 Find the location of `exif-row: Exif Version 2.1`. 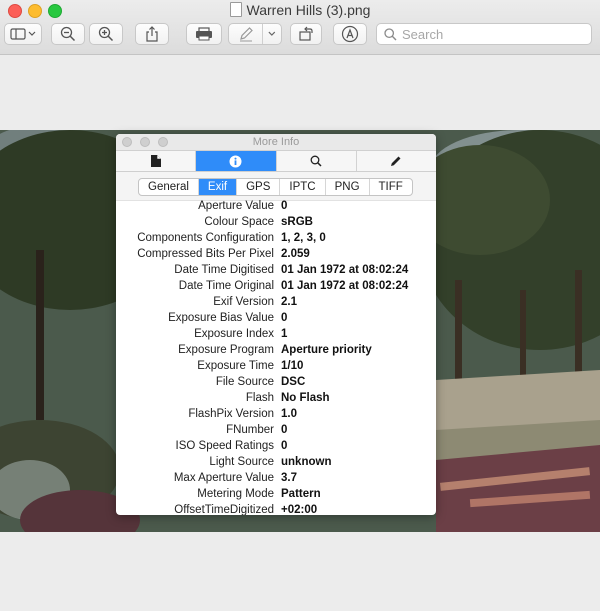

exif-row: Exif Version 2.1 is located at coordinates (276, 302).